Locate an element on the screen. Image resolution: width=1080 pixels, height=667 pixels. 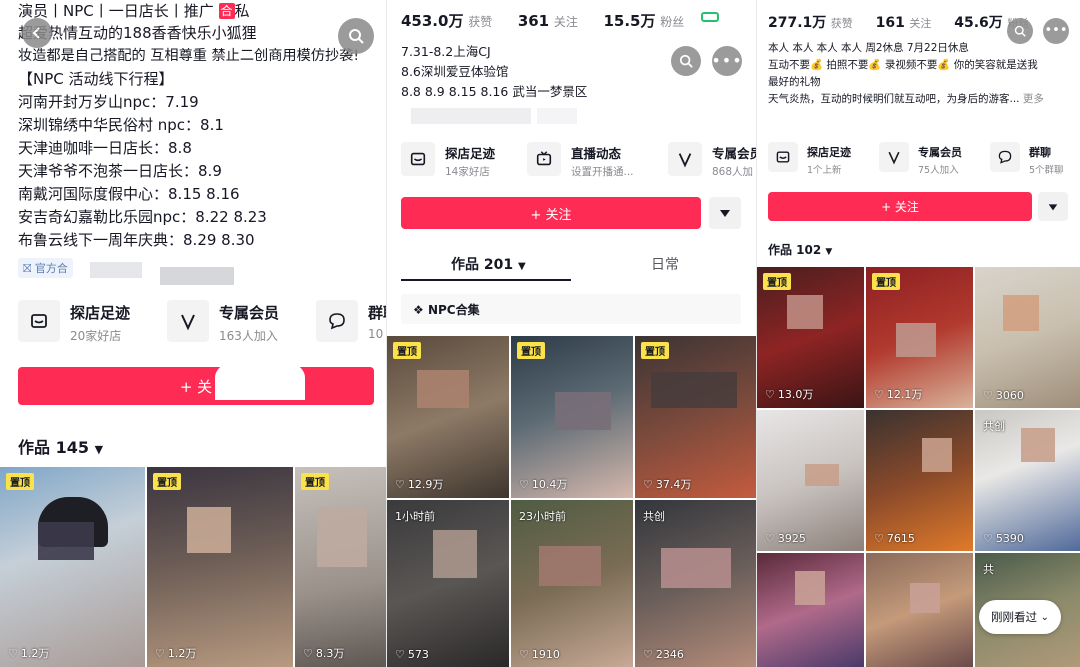
chat-icon is located at coordinates (1005, 157).